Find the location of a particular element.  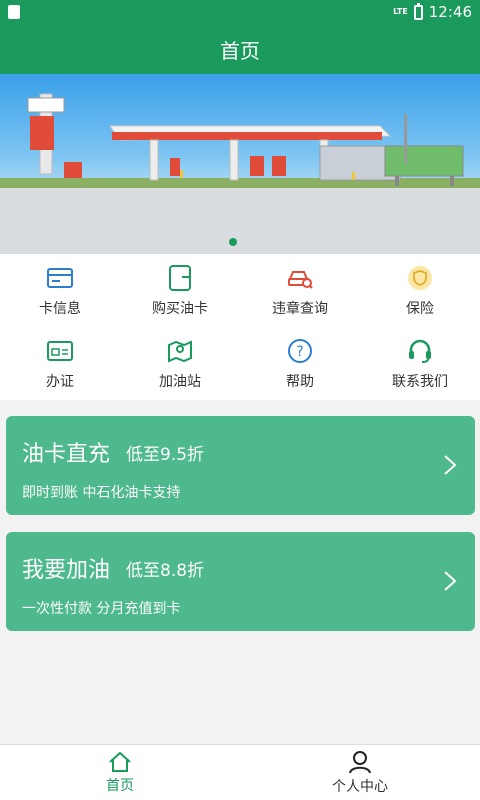

grid-item-help: ? 帮助 is located at coordinates (300, 363).